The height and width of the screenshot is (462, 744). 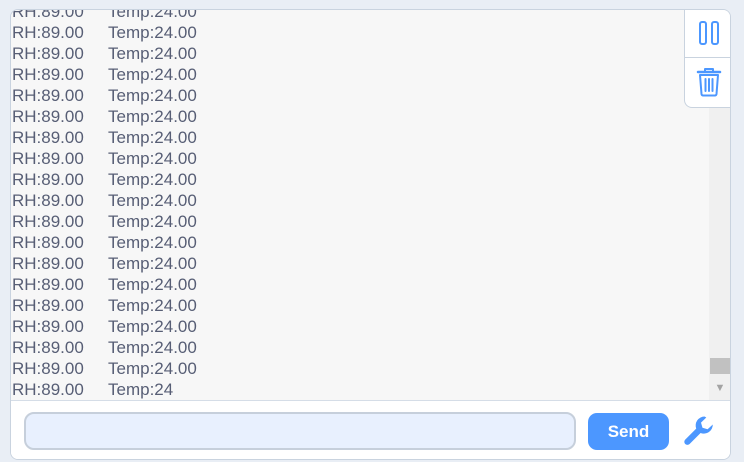 I want to click on serial-message-input, so click(x=300, y=431).